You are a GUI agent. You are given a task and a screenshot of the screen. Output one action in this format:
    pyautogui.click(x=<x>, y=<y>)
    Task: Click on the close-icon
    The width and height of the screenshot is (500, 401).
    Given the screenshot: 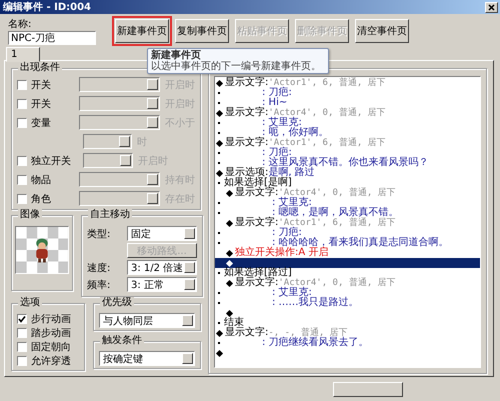 What is the action you would take?
    pyautogui.click(x=491, y=7)
    